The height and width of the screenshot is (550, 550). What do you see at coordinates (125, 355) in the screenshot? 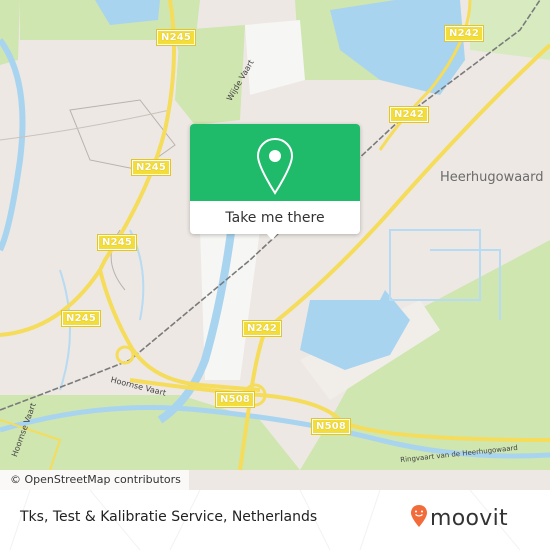
I see `roundabout` at bounding box center [125, 355].